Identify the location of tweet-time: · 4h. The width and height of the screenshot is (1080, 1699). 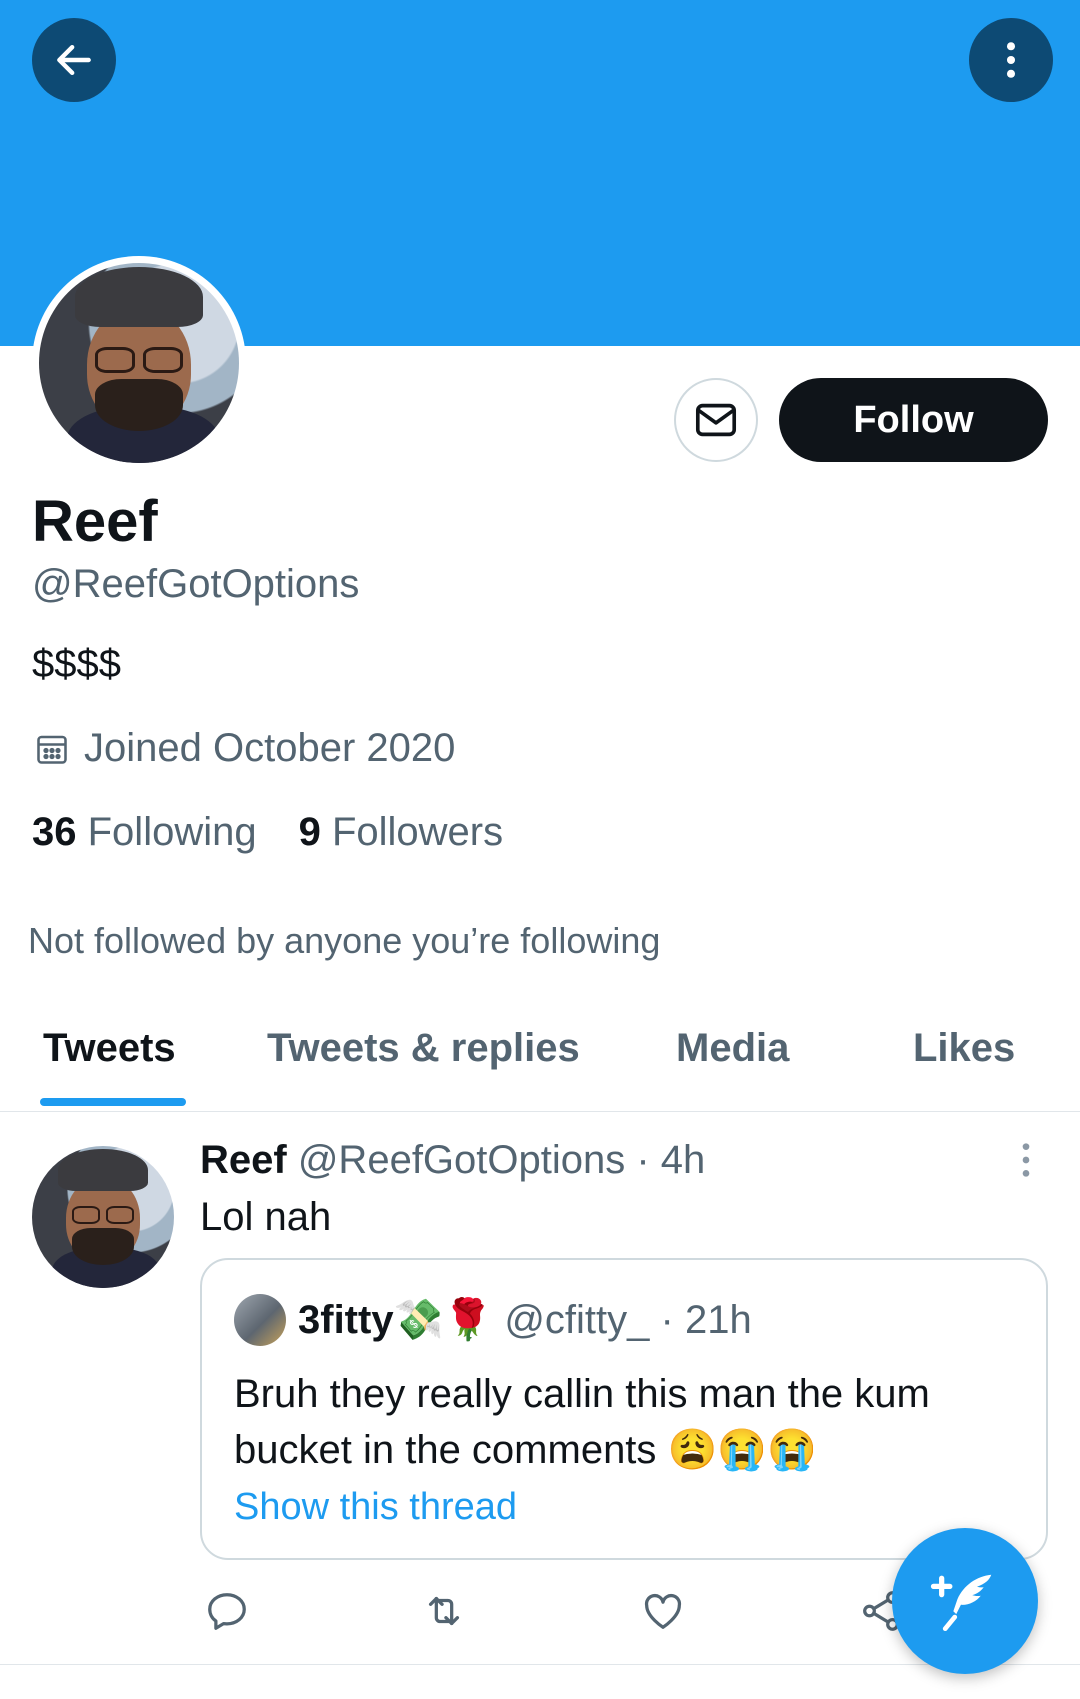
(670, 1160).